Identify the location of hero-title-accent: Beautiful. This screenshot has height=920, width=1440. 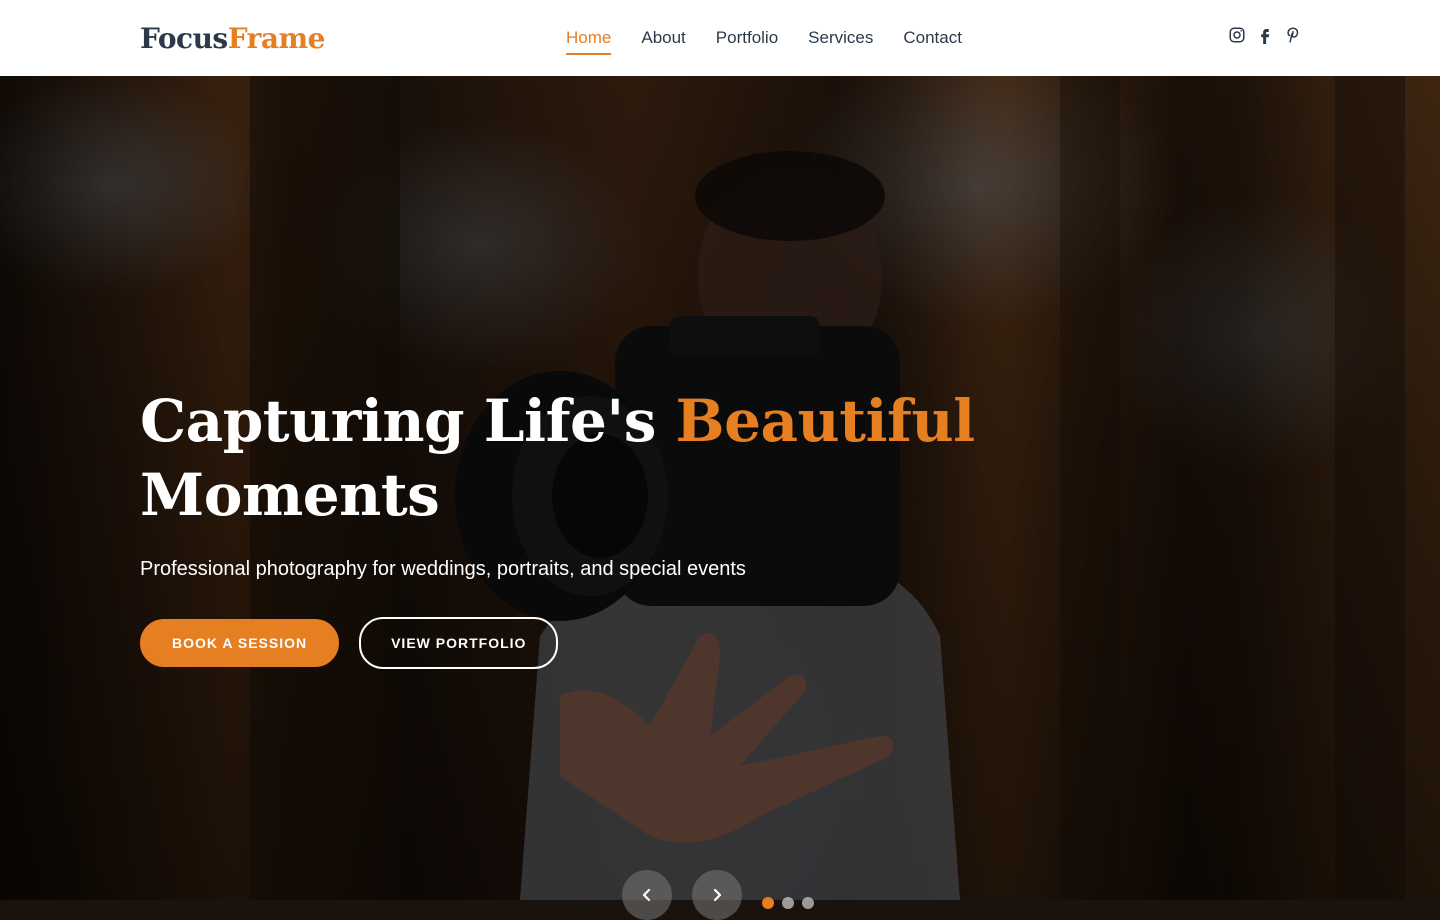
(825, 421).